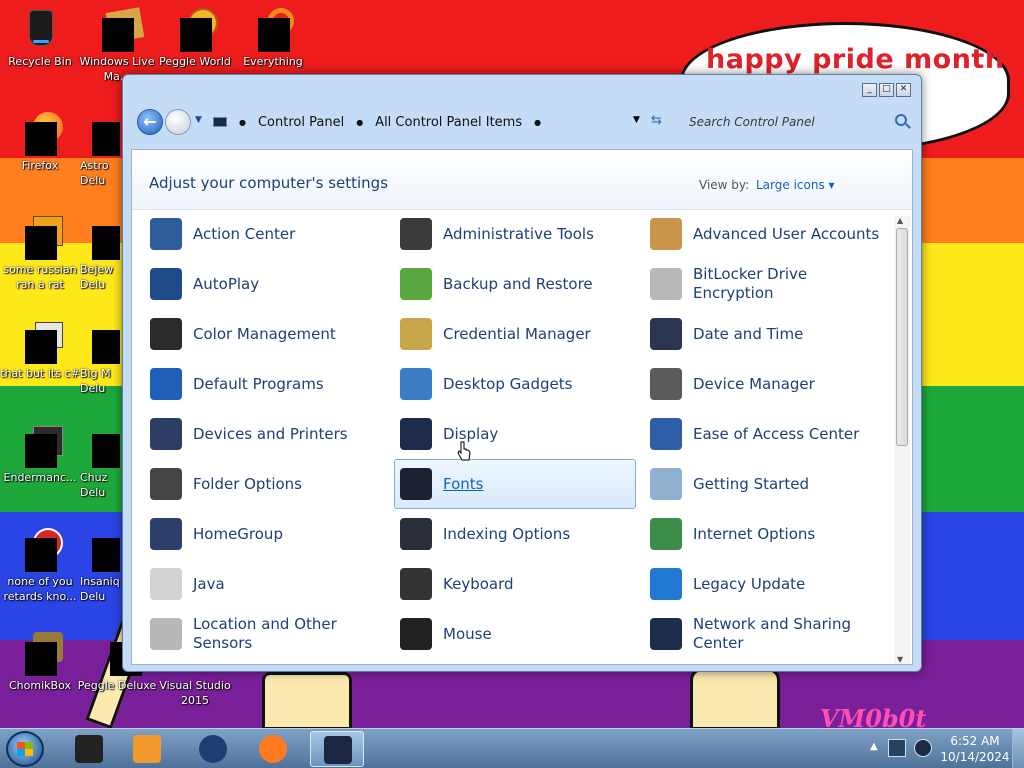  I want to click on control-panel-item: Devices and Printers, so click(271, 434).